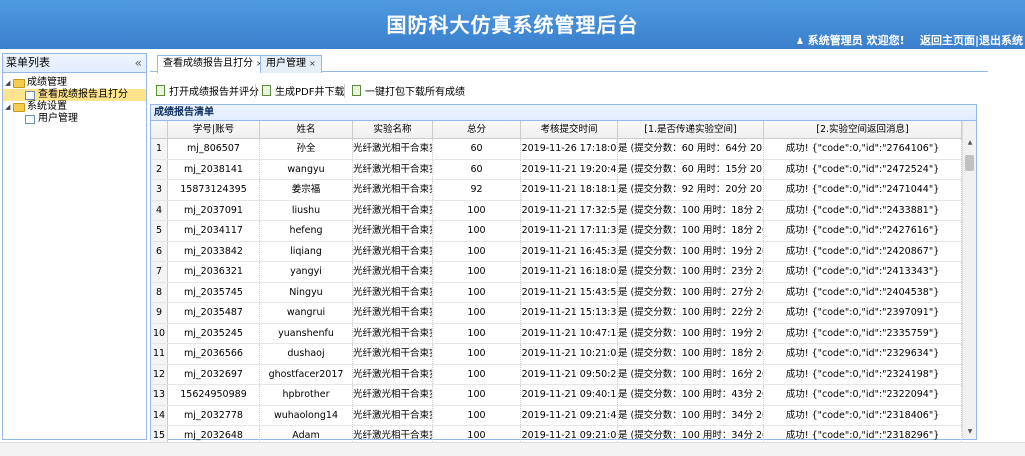 The height and width of the screenshot is (456, 1025). What do you see at coordinates (569, 292) in the screenshot?
I see `table-cell: 2019-11-21 15:43:5` at bounding box center [569, 292].